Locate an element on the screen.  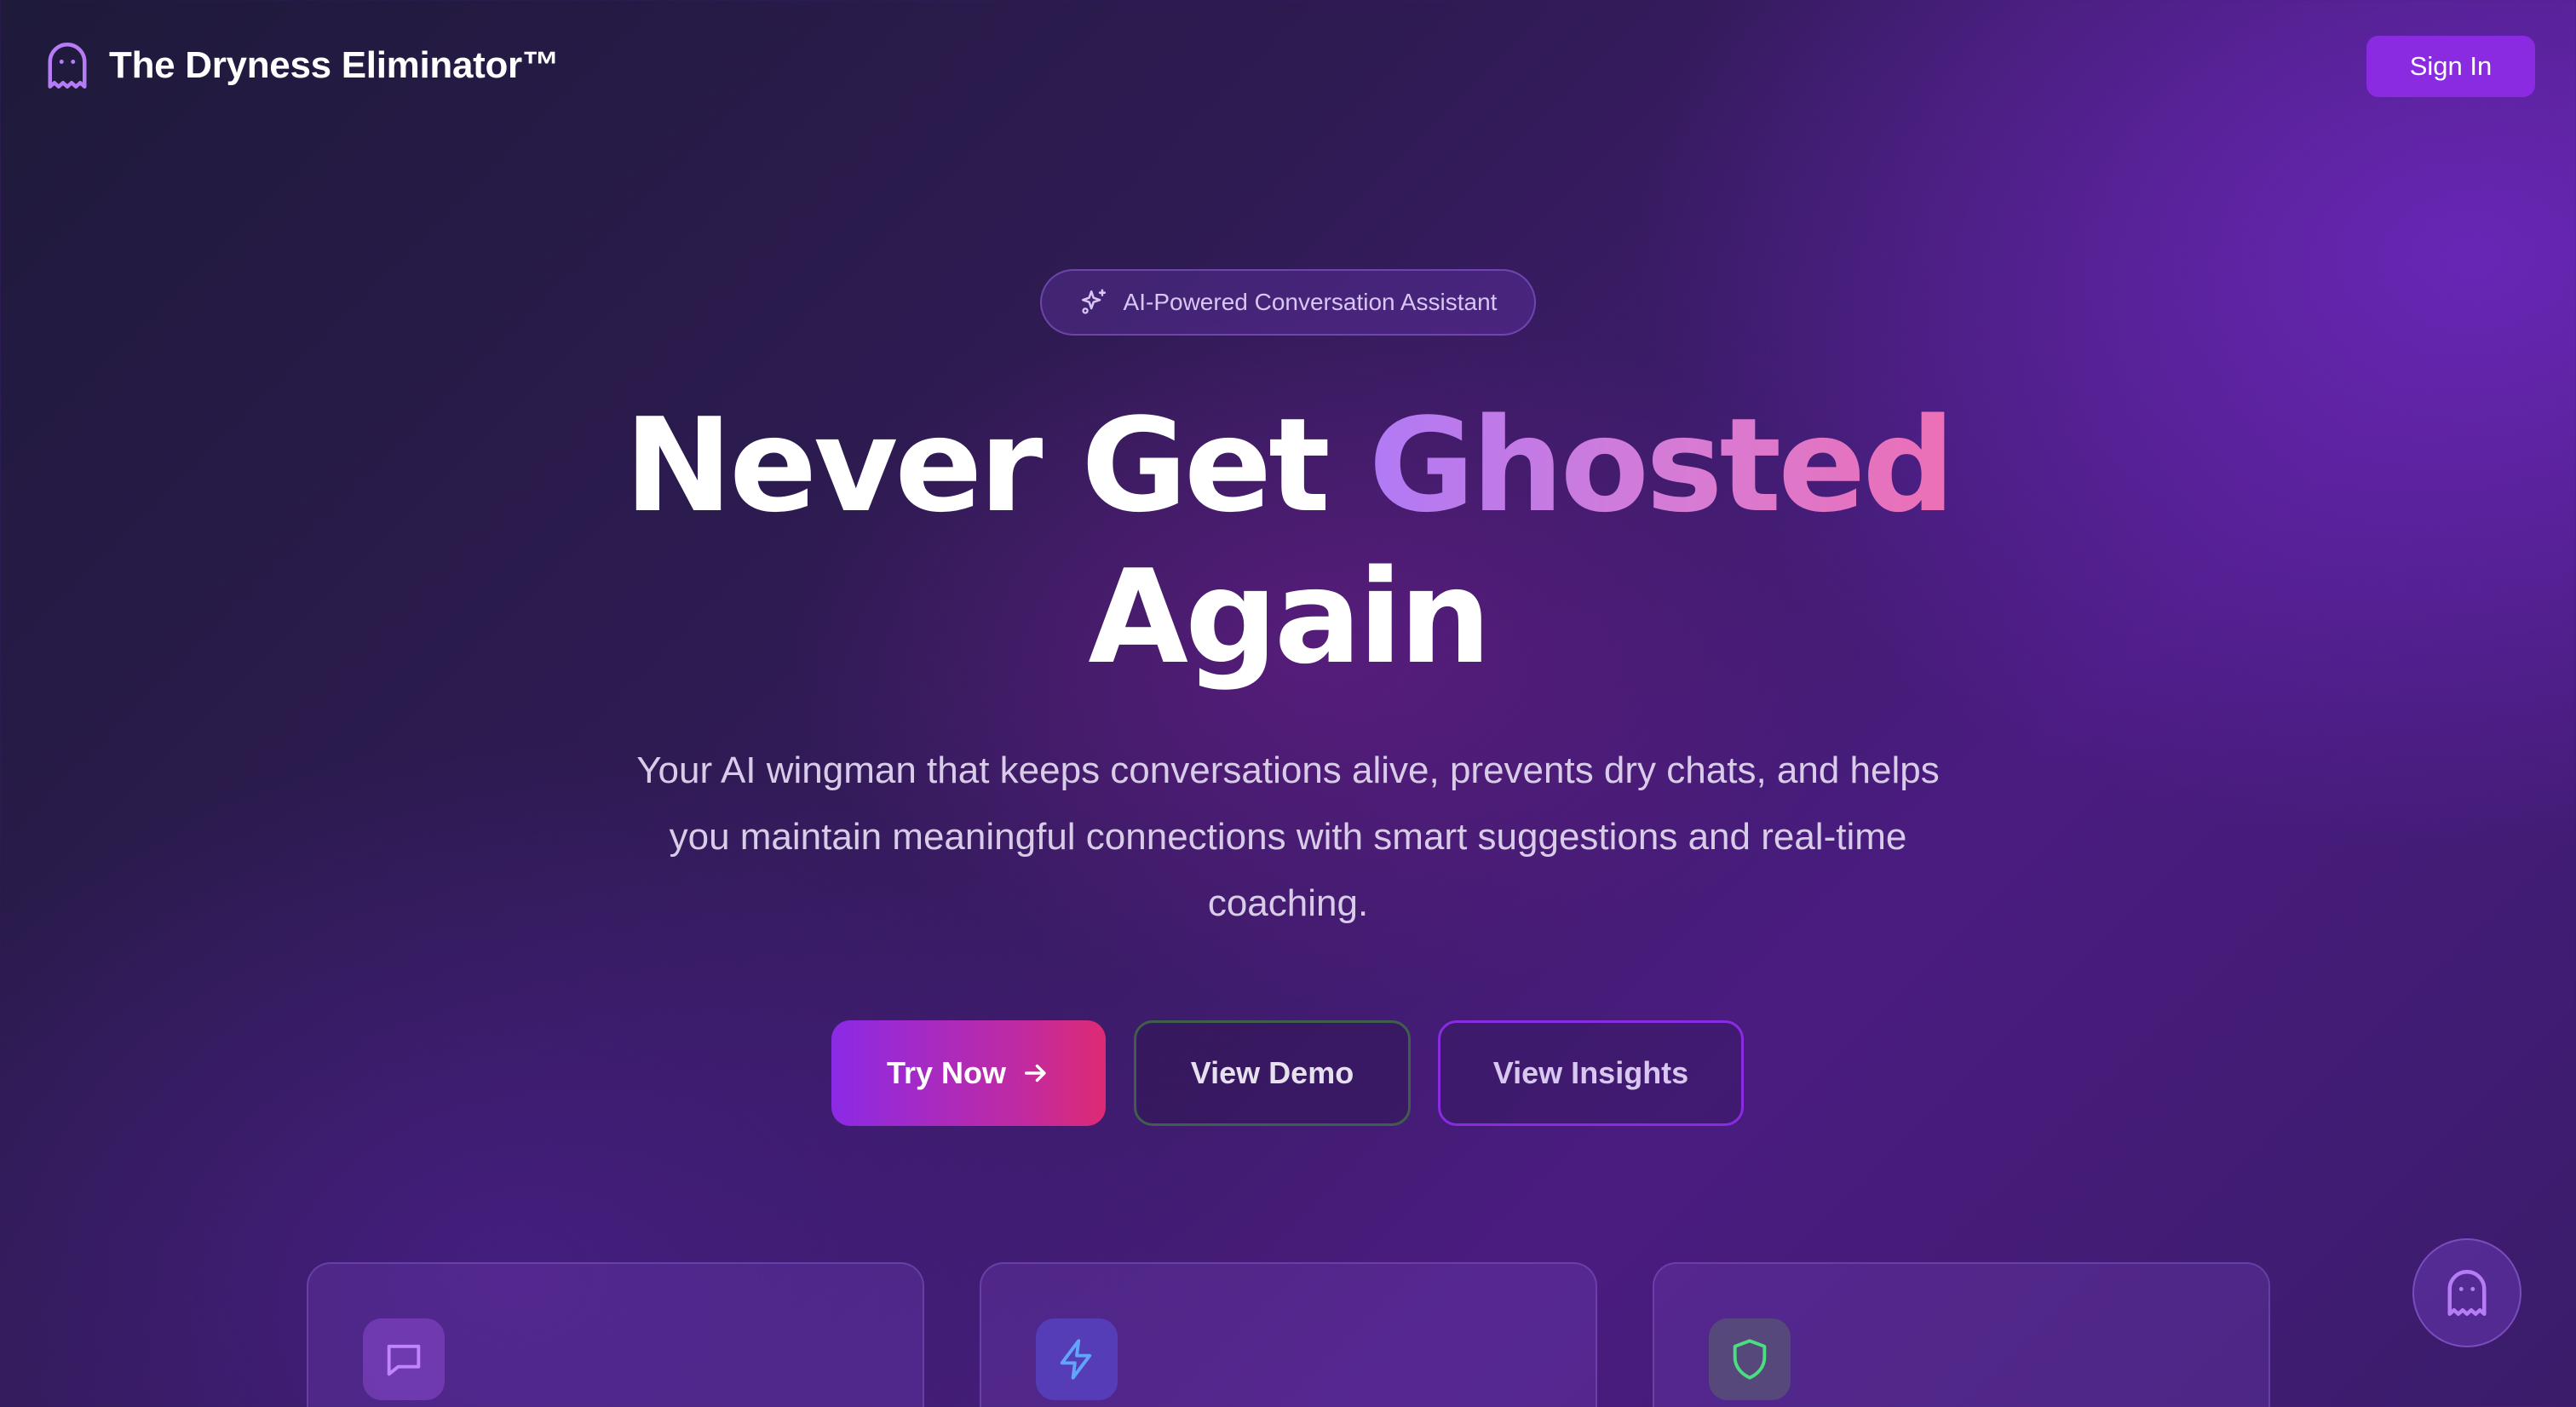
headline-accent: Ghosted is located at coordinates (1662, 465).